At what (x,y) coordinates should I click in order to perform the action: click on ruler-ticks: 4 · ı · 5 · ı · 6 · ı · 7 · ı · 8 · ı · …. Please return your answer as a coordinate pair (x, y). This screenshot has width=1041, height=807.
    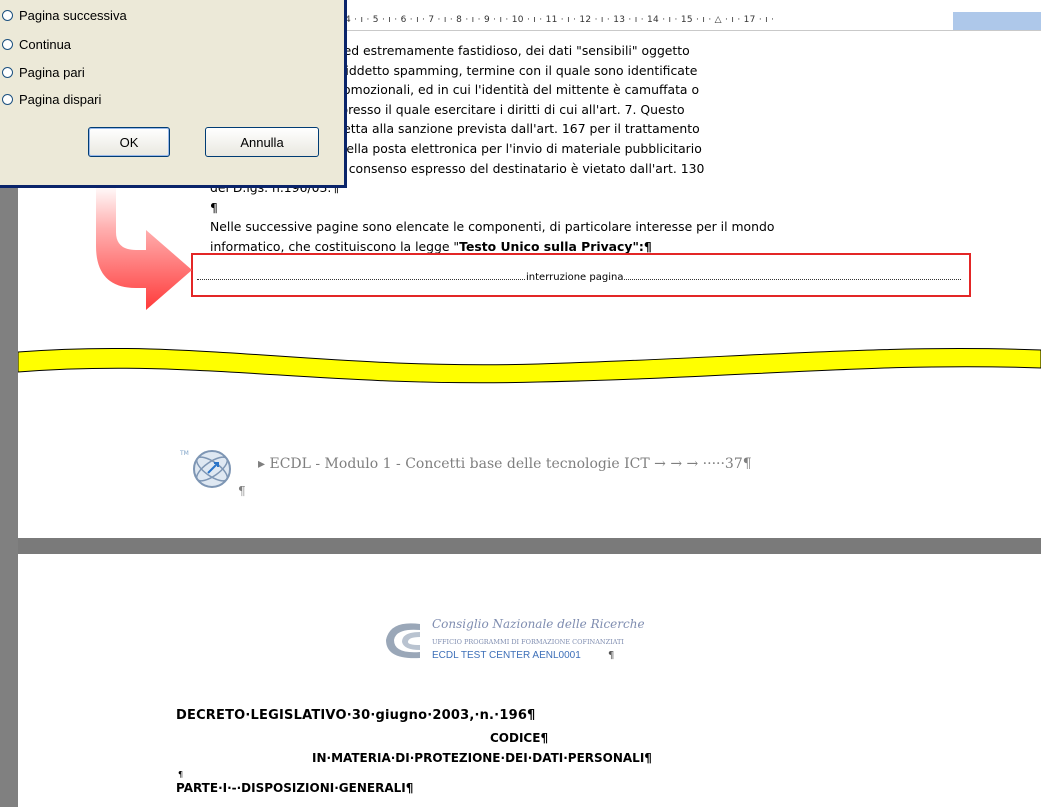
    Looking at the image, I should click on (560, 20).